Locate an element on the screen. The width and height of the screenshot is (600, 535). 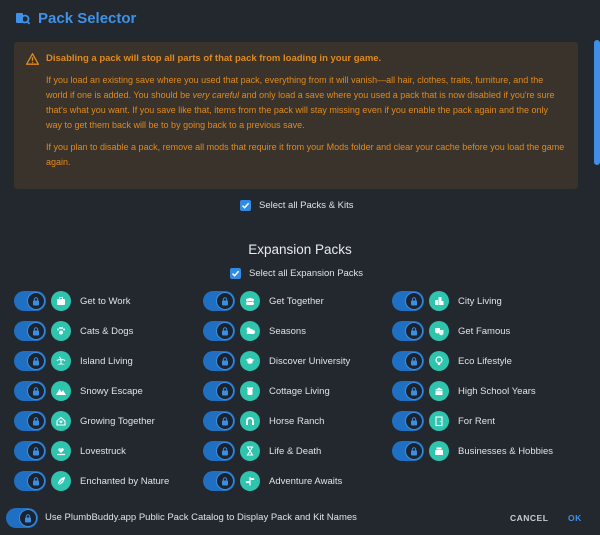
horseshoe-icon is located at coordinates (250, 421).